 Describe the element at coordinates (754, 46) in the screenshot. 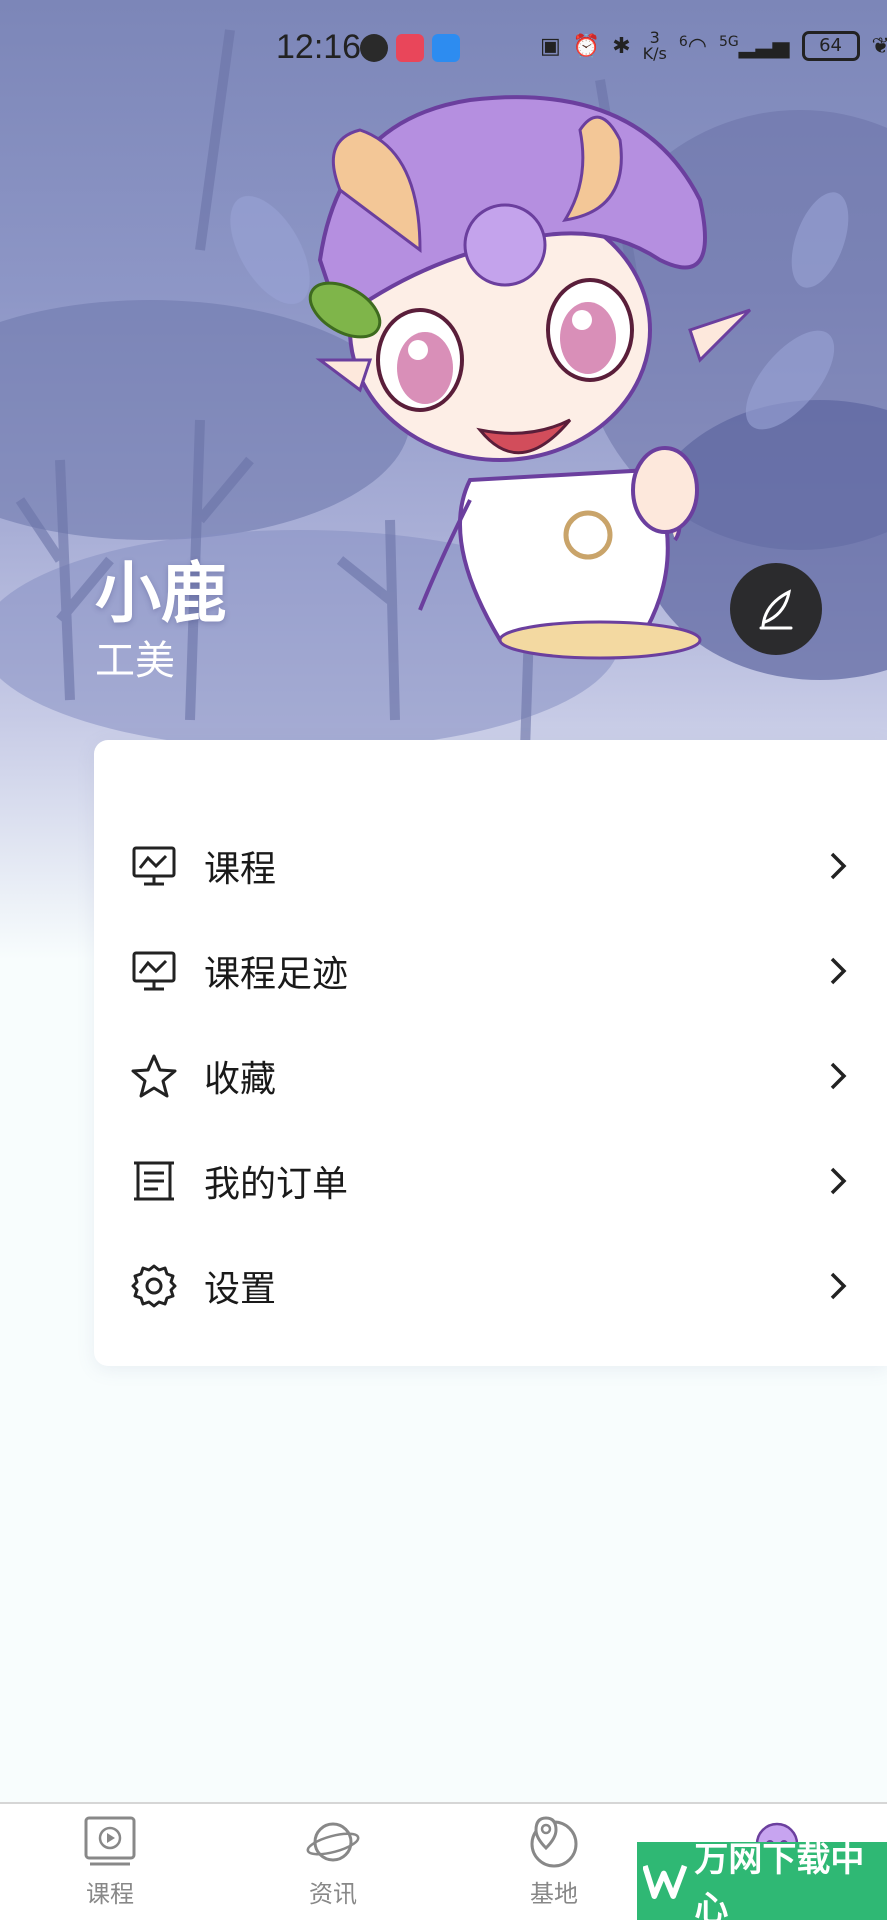

I see `signal-icon: 5G ▂▃▅` at that location.